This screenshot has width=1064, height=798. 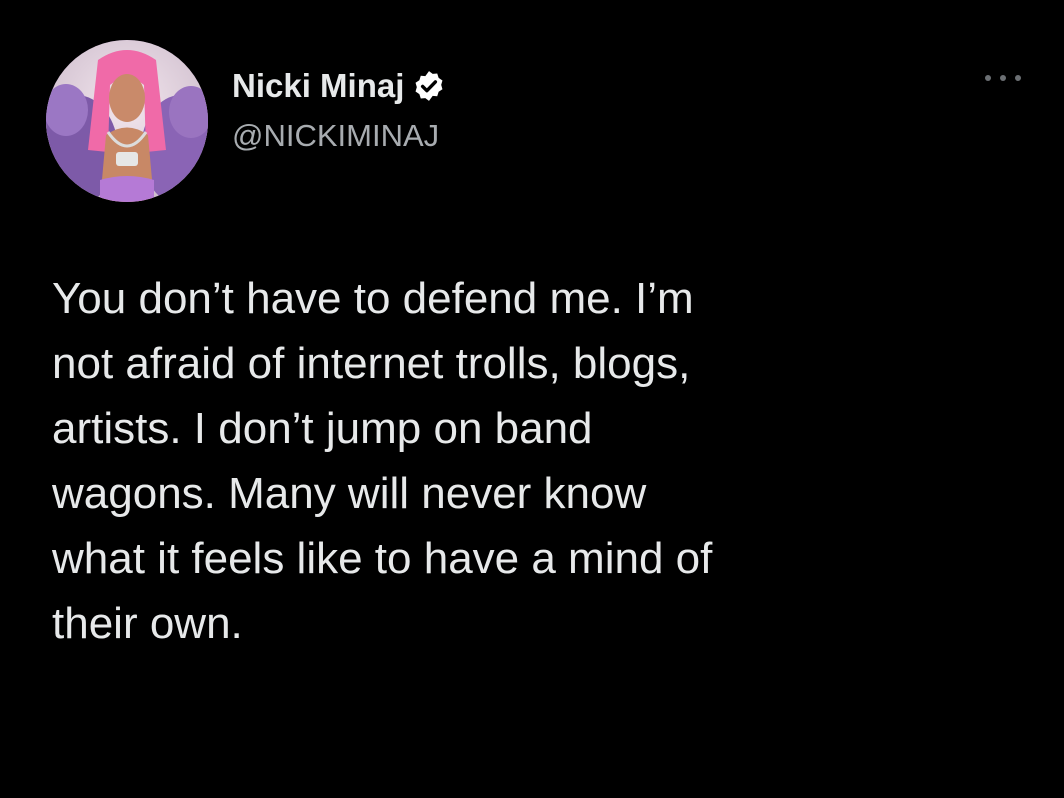 I want to click on user-handle: @NICKIMINAJ, so click(x=335, y=136).